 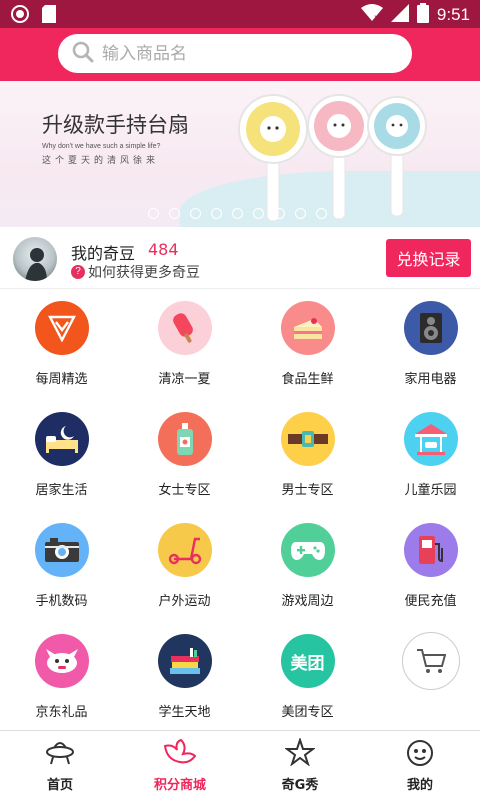 I want to click on category-label: 户外运动, so click(x=184, y=601).